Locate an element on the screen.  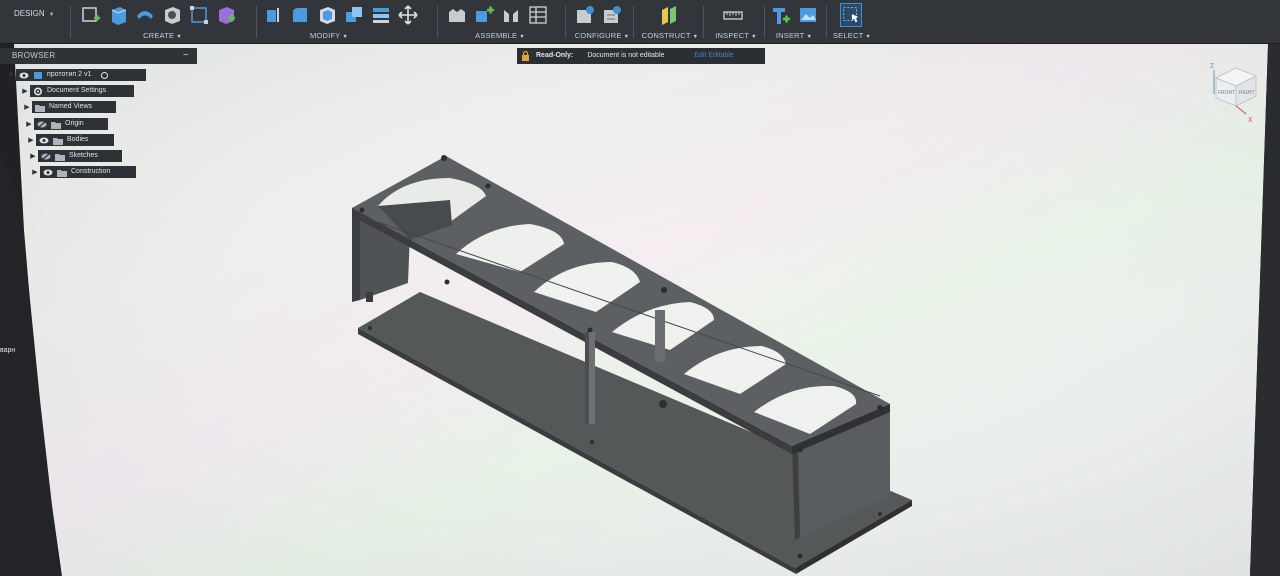
side-text: варн is located at coordinates (7, 350).